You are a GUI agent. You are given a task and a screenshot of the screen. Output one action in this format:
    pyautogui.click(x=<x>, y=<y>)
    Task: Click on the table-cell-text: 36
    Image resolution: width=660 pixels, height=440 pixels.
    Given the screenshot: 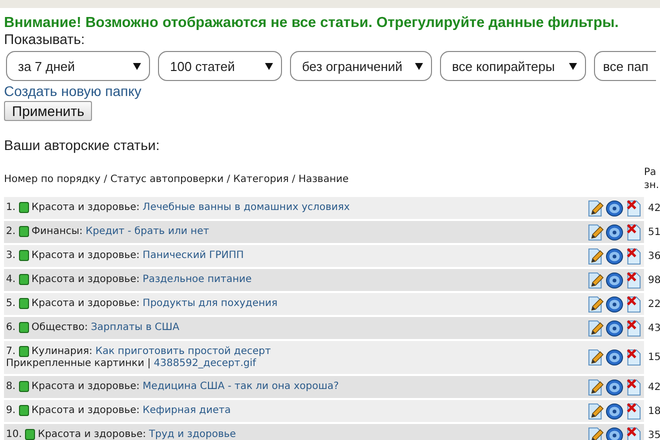 What is the action you would take?
    pyautogui.click(x=653, y=257)
    